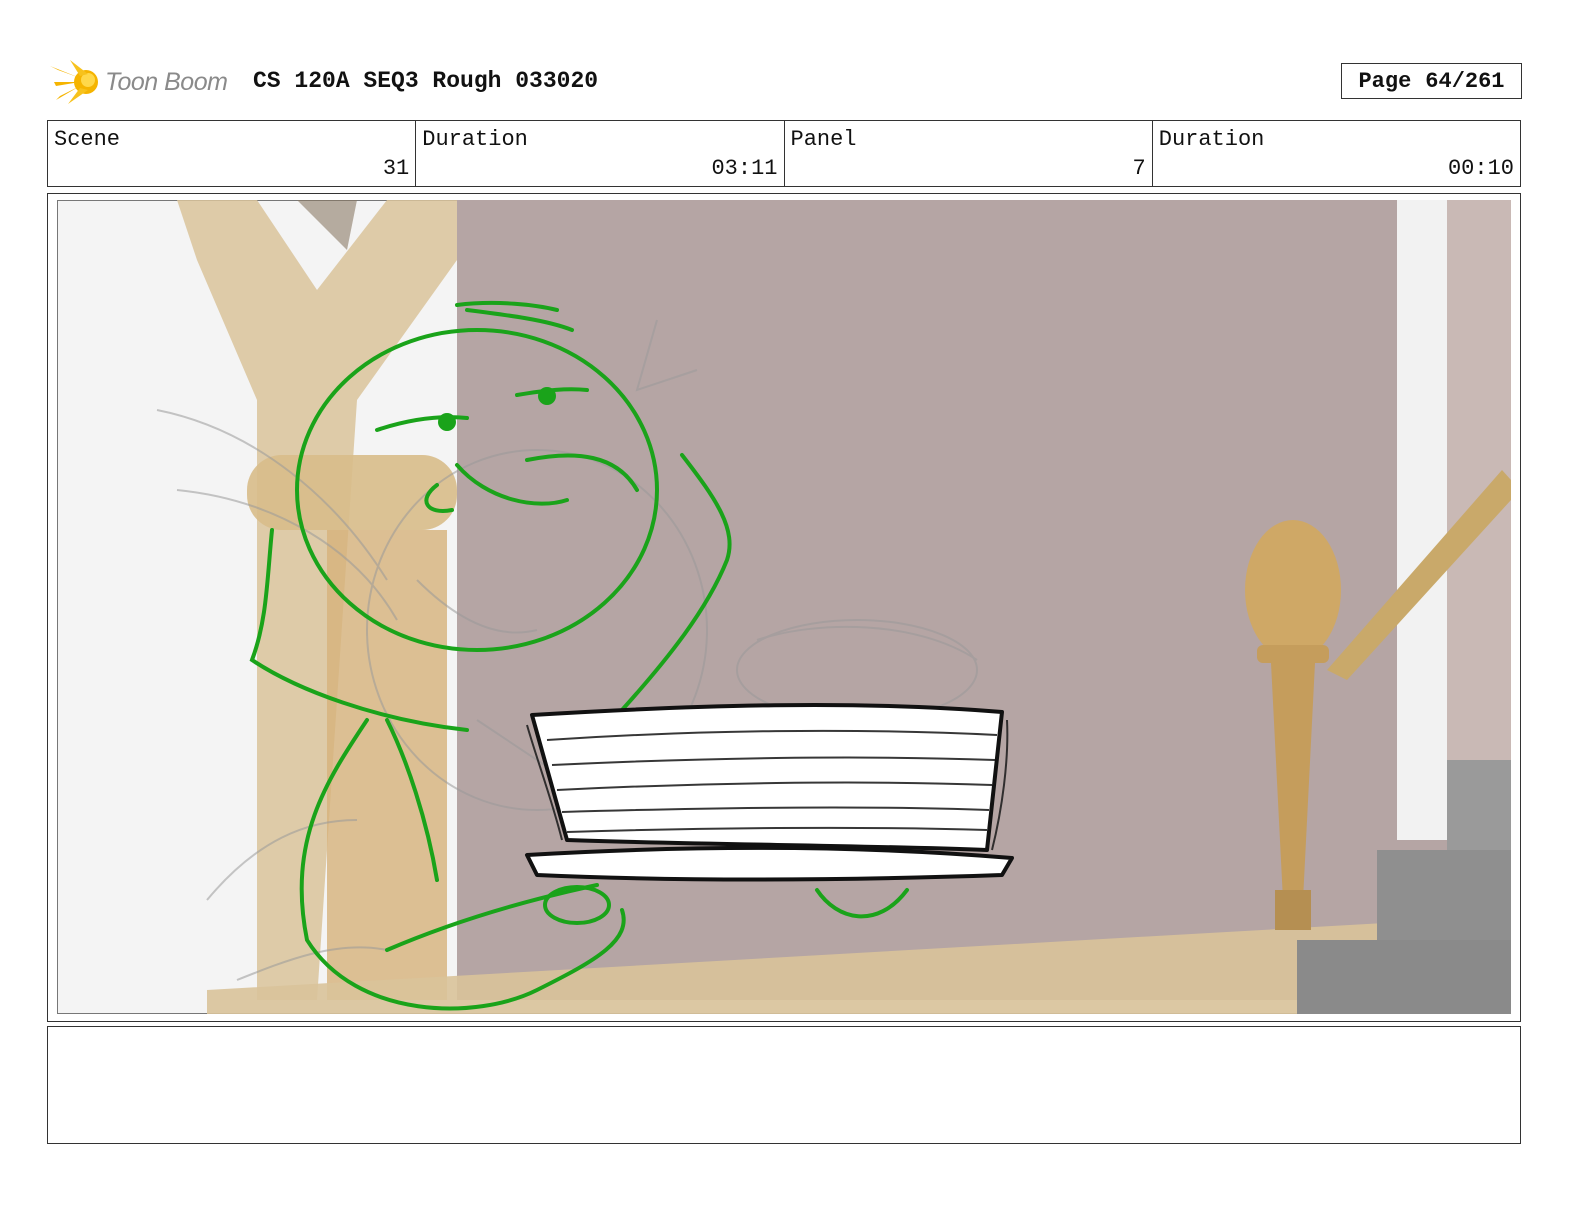 This screenshot has width=1582, height=1225. I want to click on panel-notes, so click(784, 1085).